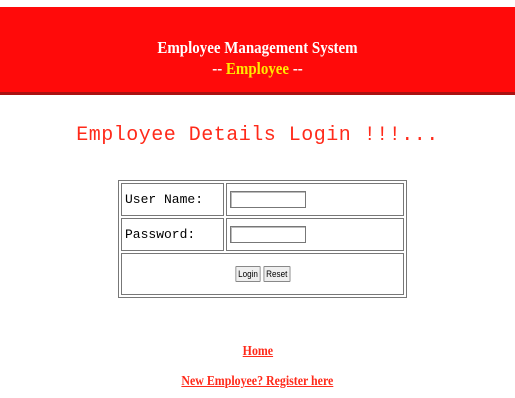 This screenshot has width=515, height=398. Describe the element at coordinates (172, 234) in the screenshot. I see `password-label: Password:` at that location.